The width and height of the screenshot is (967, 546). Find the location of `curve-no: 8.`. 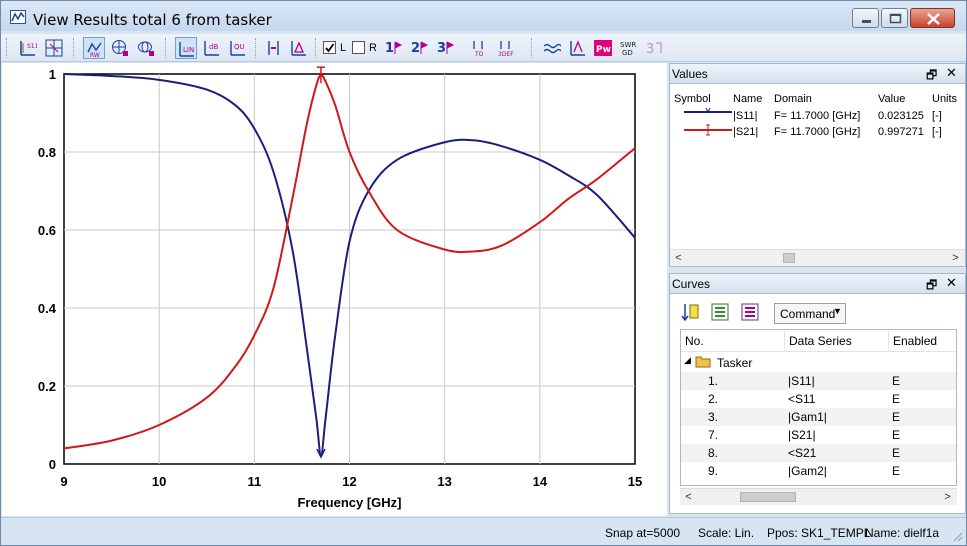

curve-no: 8. is located at coordinates (713, 453).